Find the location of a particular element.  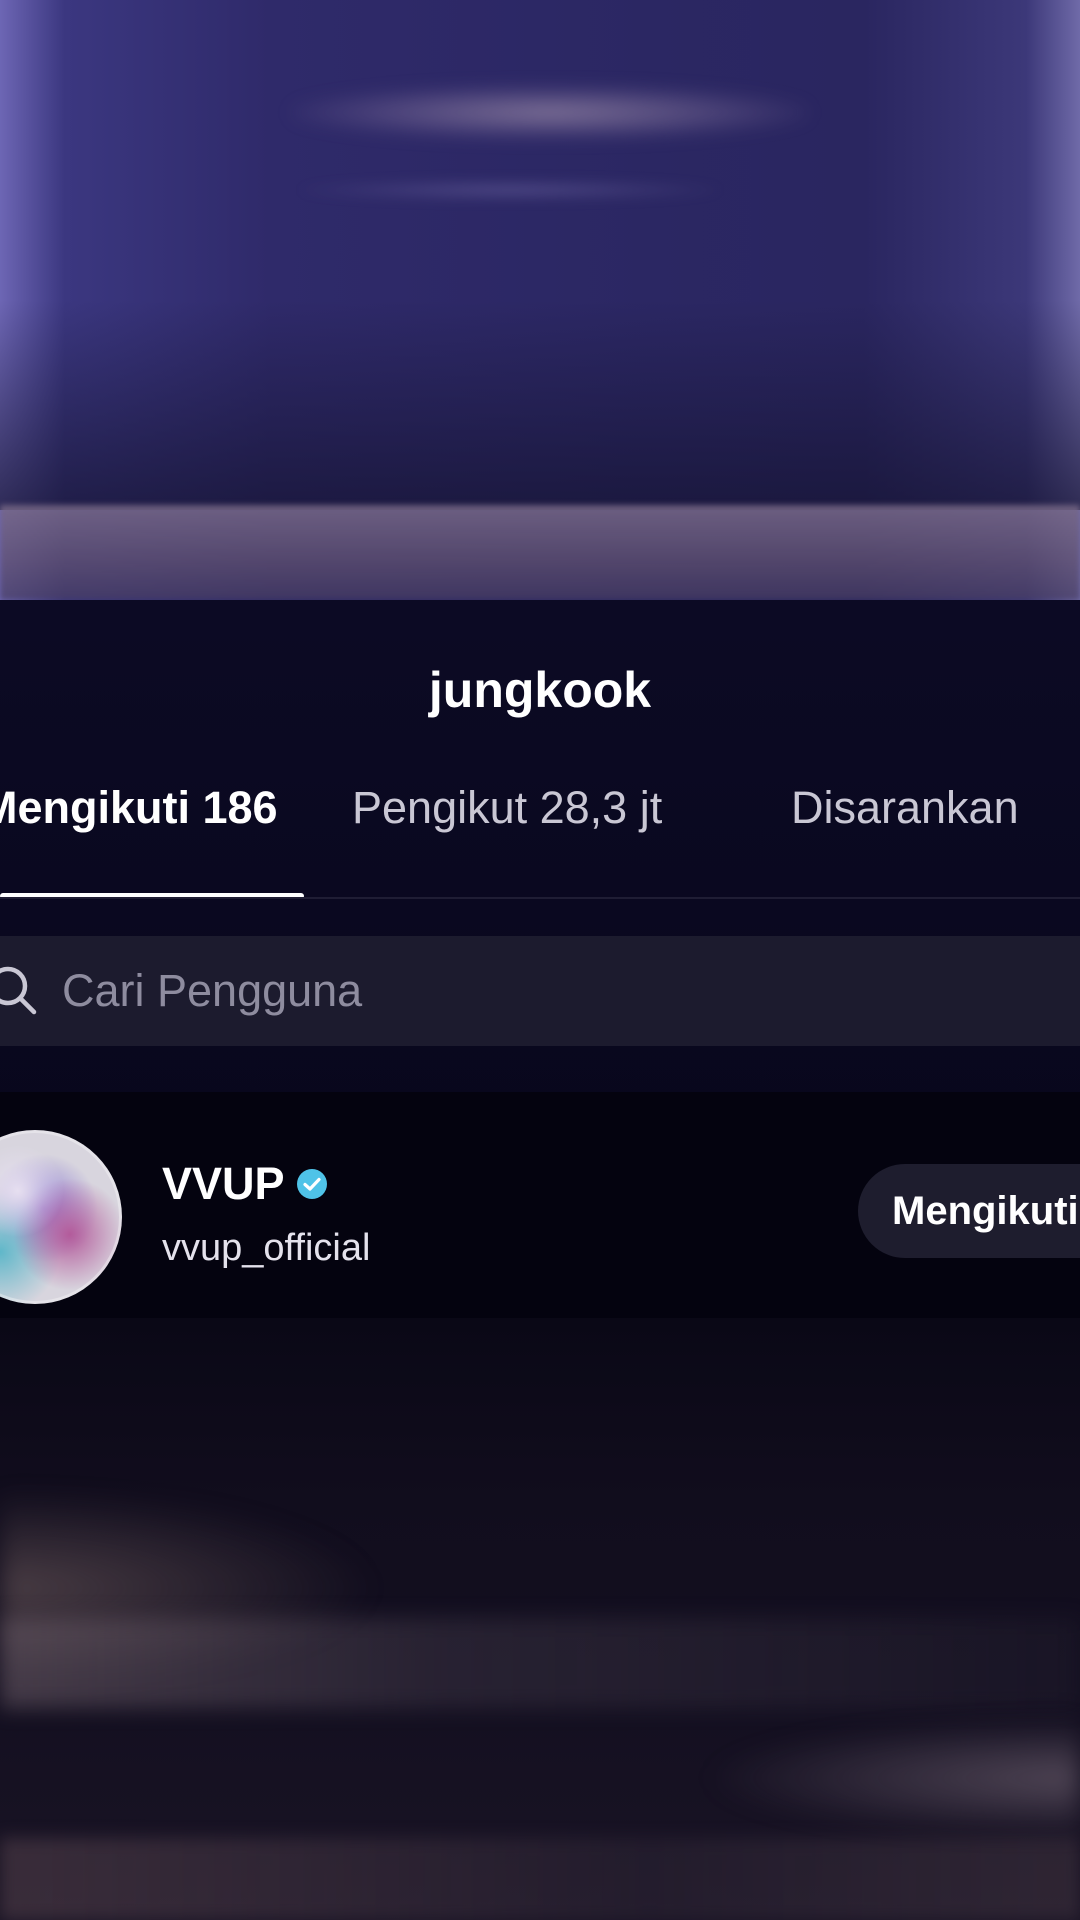

sheet-title: jungkook is located at coordinates (540, 690).